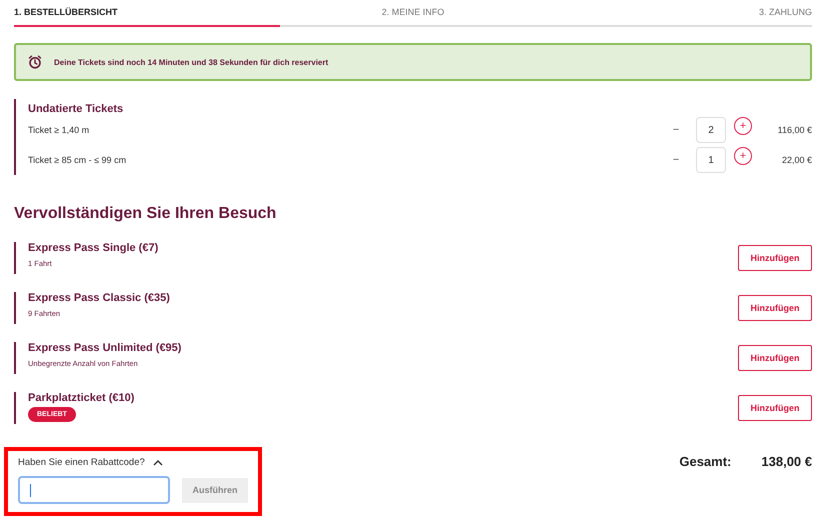 This screenshot has height=520, width=828. What do you see at coordinates (105, 348) in the screenshot?
I see `extra-title: Express Pass Unlimited (€95)` at bounding box center [105, 348].